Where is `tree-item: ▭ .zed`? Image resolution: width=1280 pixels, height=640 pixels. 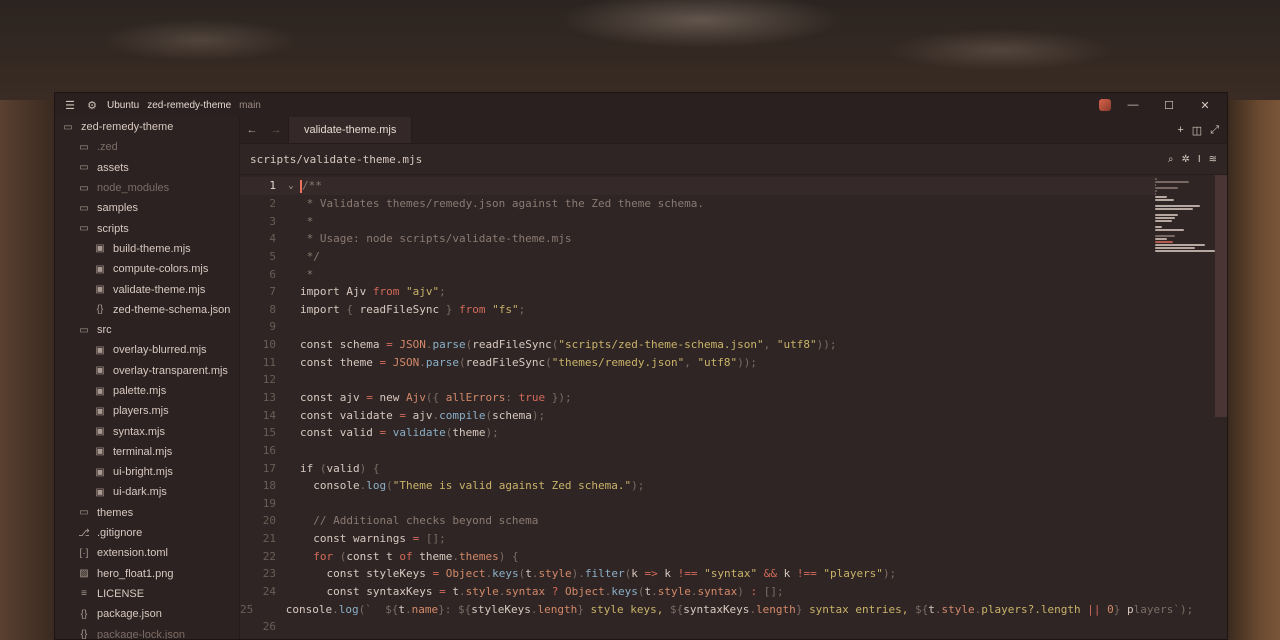 tree-item: ▭ .zed is located at coordinates (147, 147).